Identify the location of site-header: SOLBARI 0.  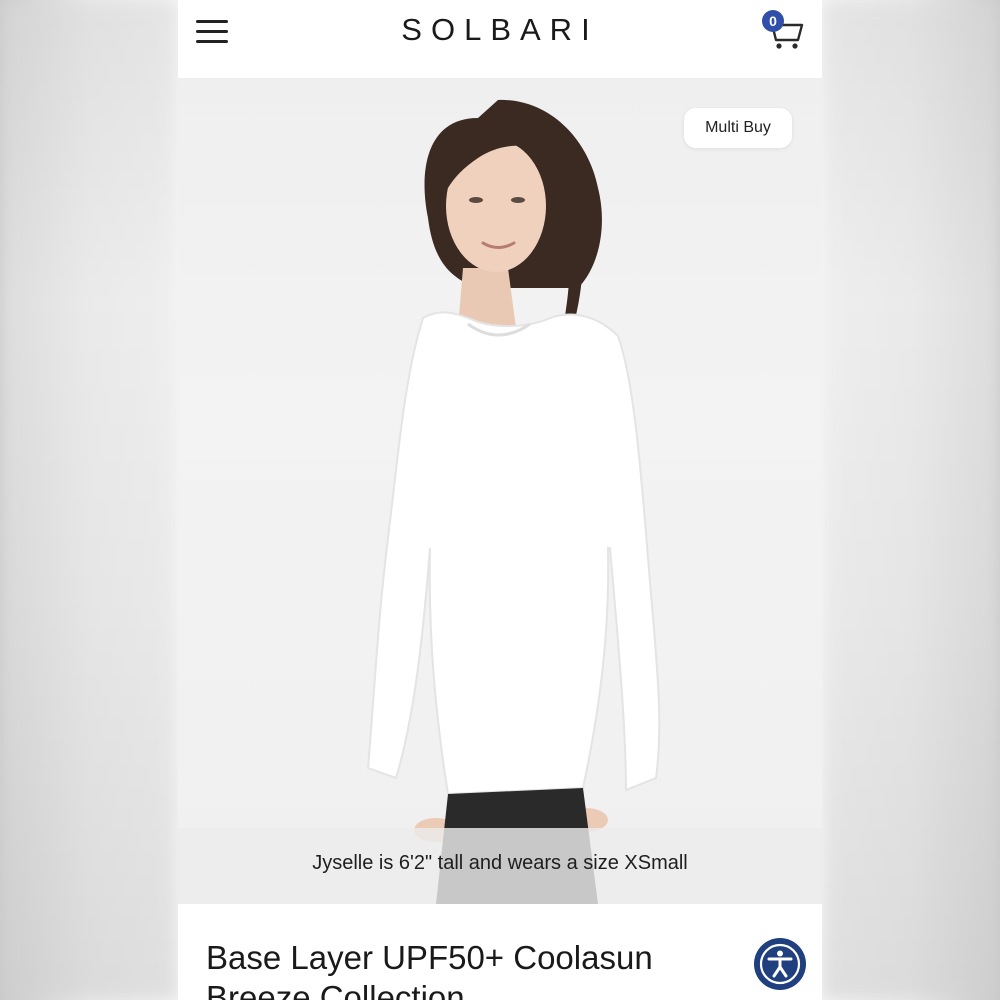
(500, 39).